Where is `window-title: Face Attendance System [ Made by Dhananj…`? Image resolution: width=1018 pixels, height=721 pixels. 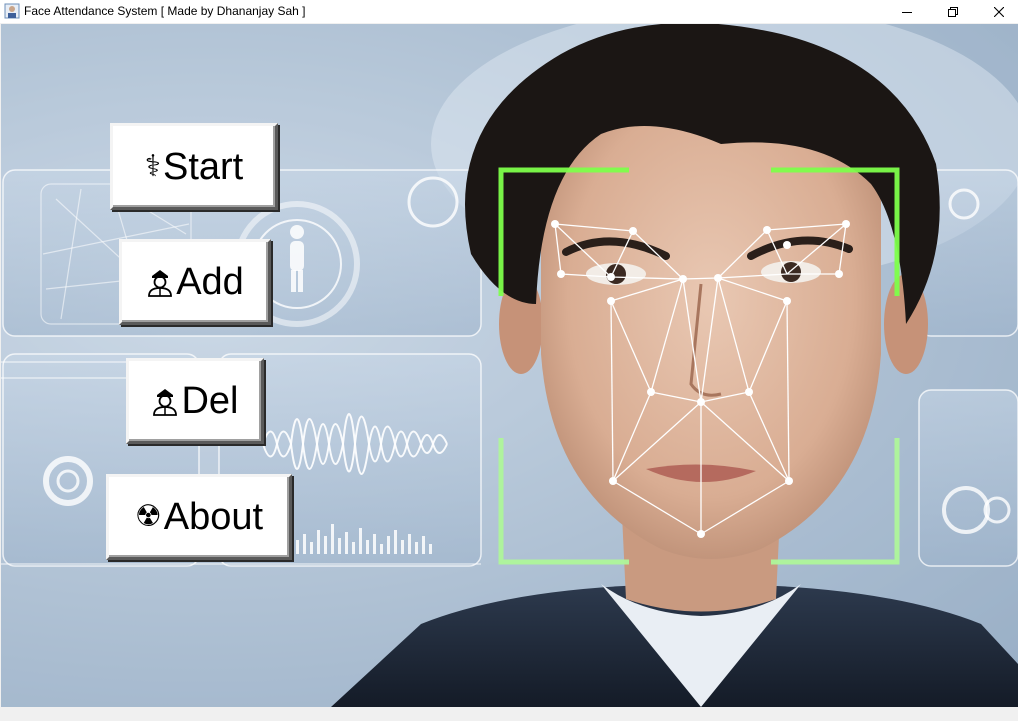
window-title: Face Attendance System [ Made by Dhananj… is located at coordinates (165, 11).